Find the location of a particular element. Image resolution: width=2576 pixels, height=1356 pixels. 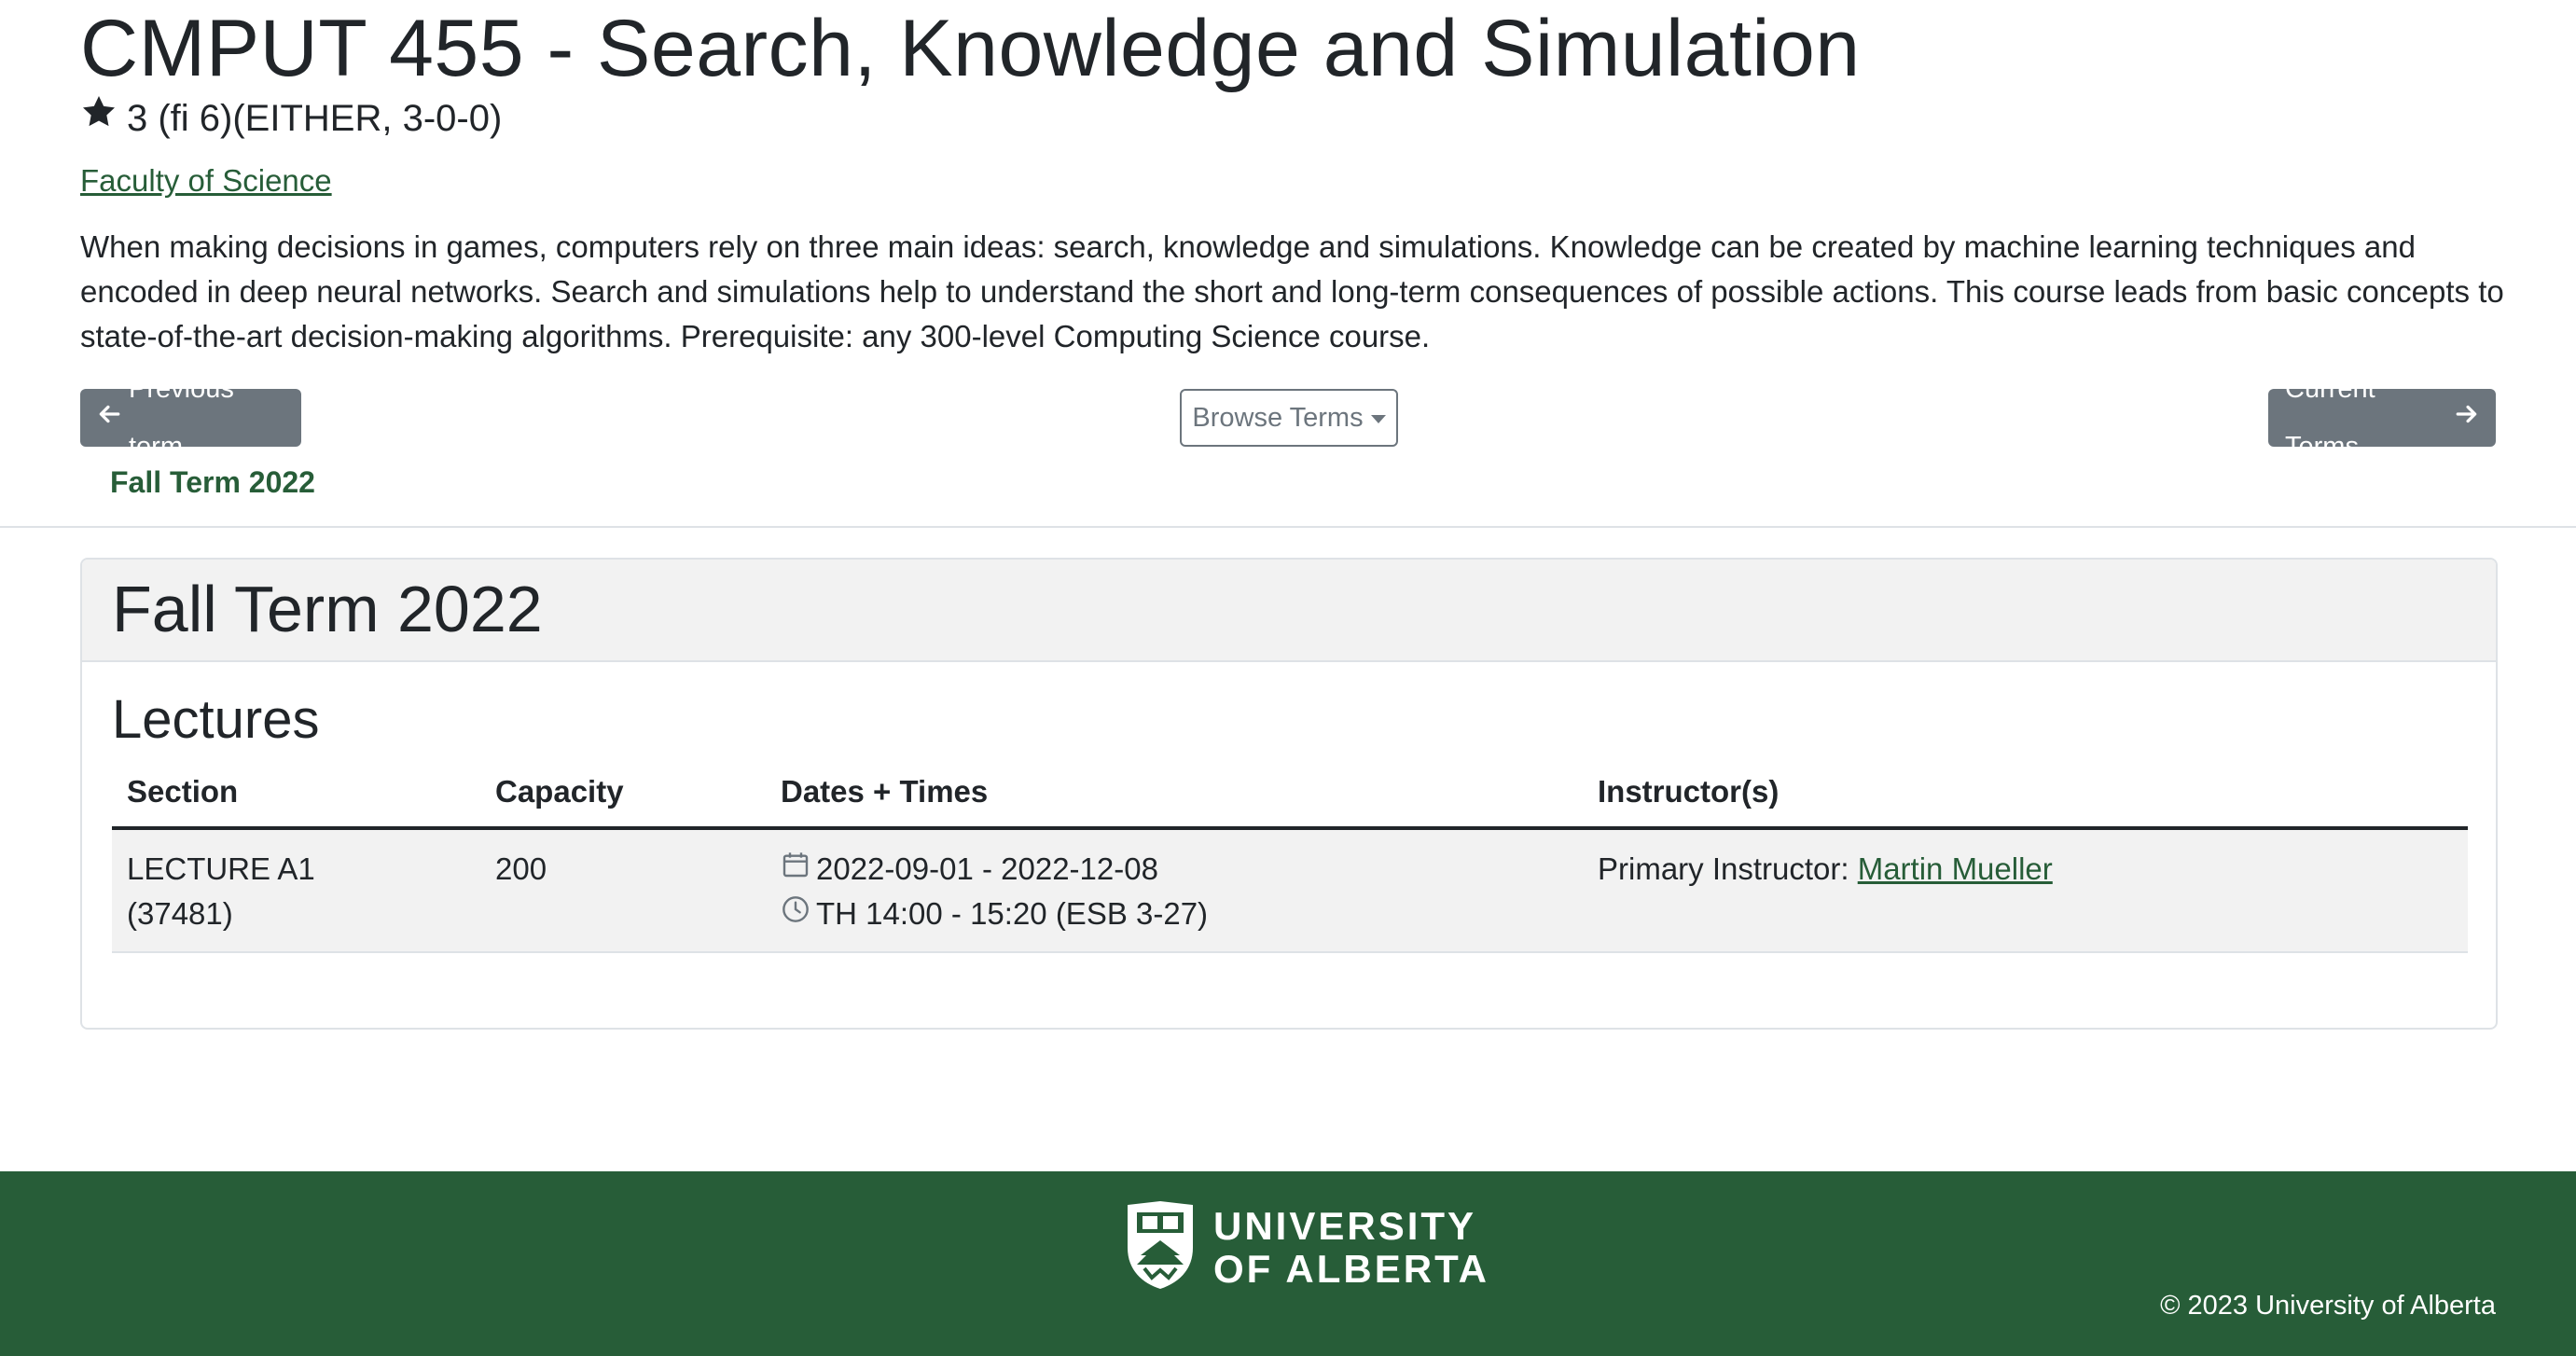

arrow-right-icon is located at coordinates (2467, 418).